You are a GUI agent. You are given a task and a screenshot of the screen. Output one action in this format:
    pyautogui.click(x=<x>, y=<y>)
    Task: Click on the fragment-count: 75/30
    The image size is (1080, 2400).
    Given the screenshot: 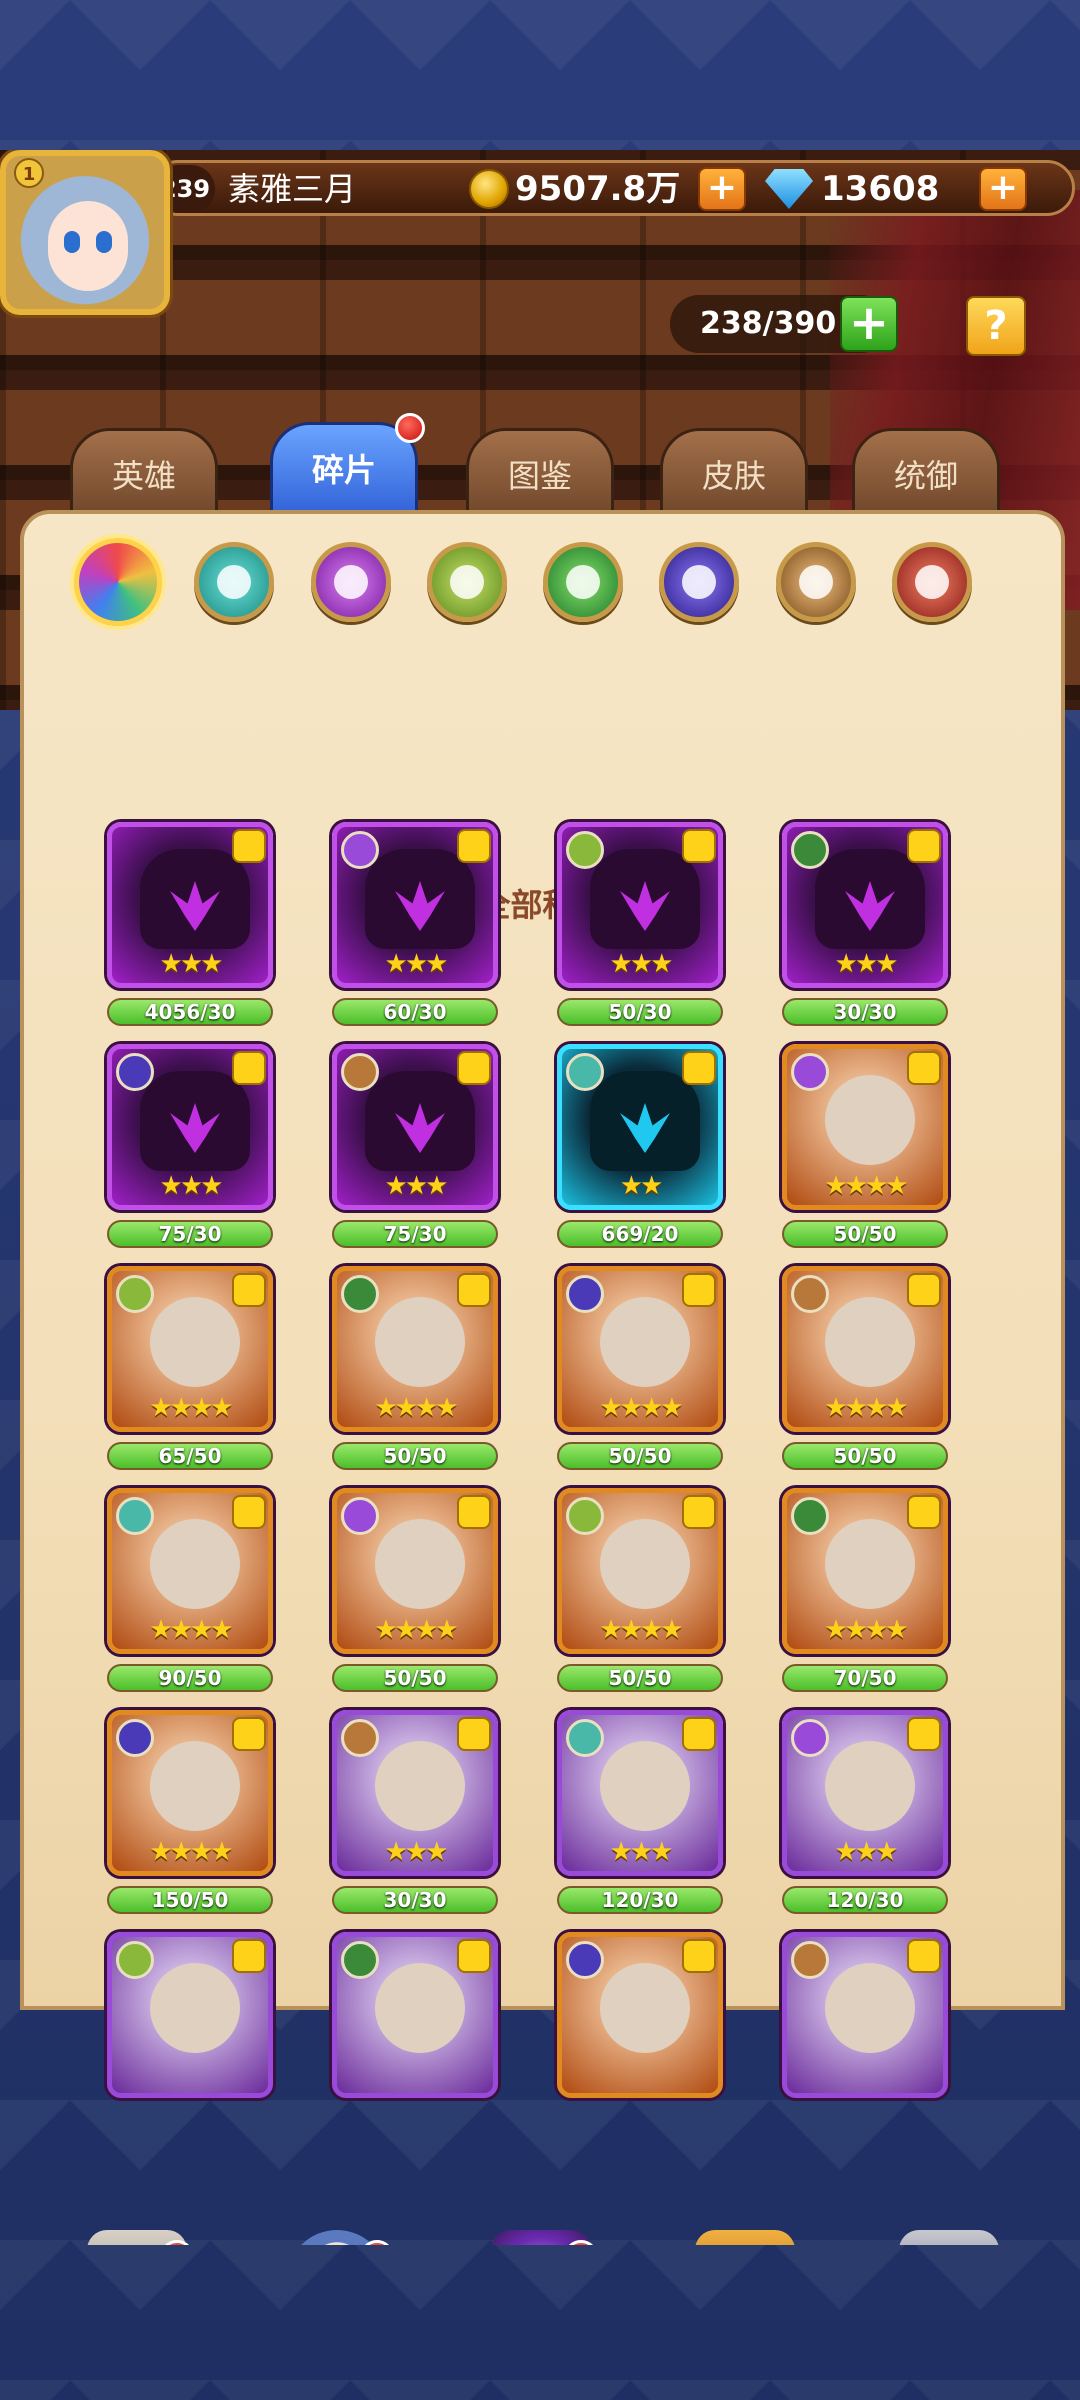 What is the action you would take?
    pyautogui.click(x=415, y=1234)
    